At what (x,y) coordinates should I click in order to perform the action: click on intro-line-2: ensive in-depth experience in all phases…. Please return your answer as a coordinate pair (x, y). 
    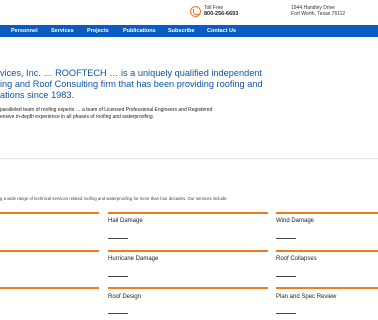
    Looking at the image, I should click on (77, 117).